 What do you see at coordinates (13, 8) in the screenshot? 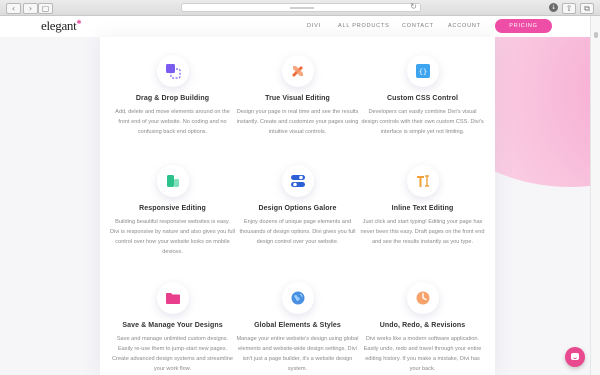
I see `back-icon: ‹` at bounding box center [13, 8].